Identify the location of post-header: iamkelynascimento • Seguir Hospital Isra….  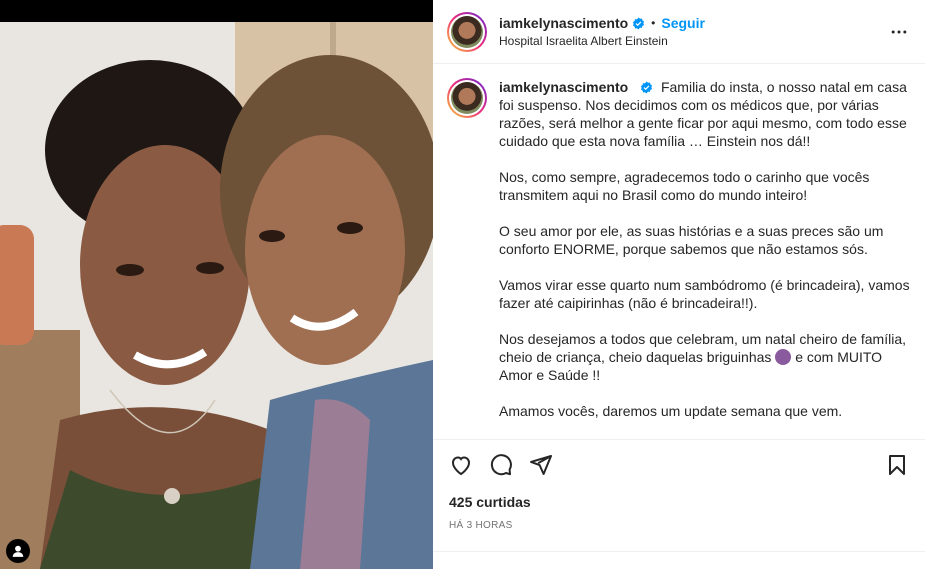
(679, 32).